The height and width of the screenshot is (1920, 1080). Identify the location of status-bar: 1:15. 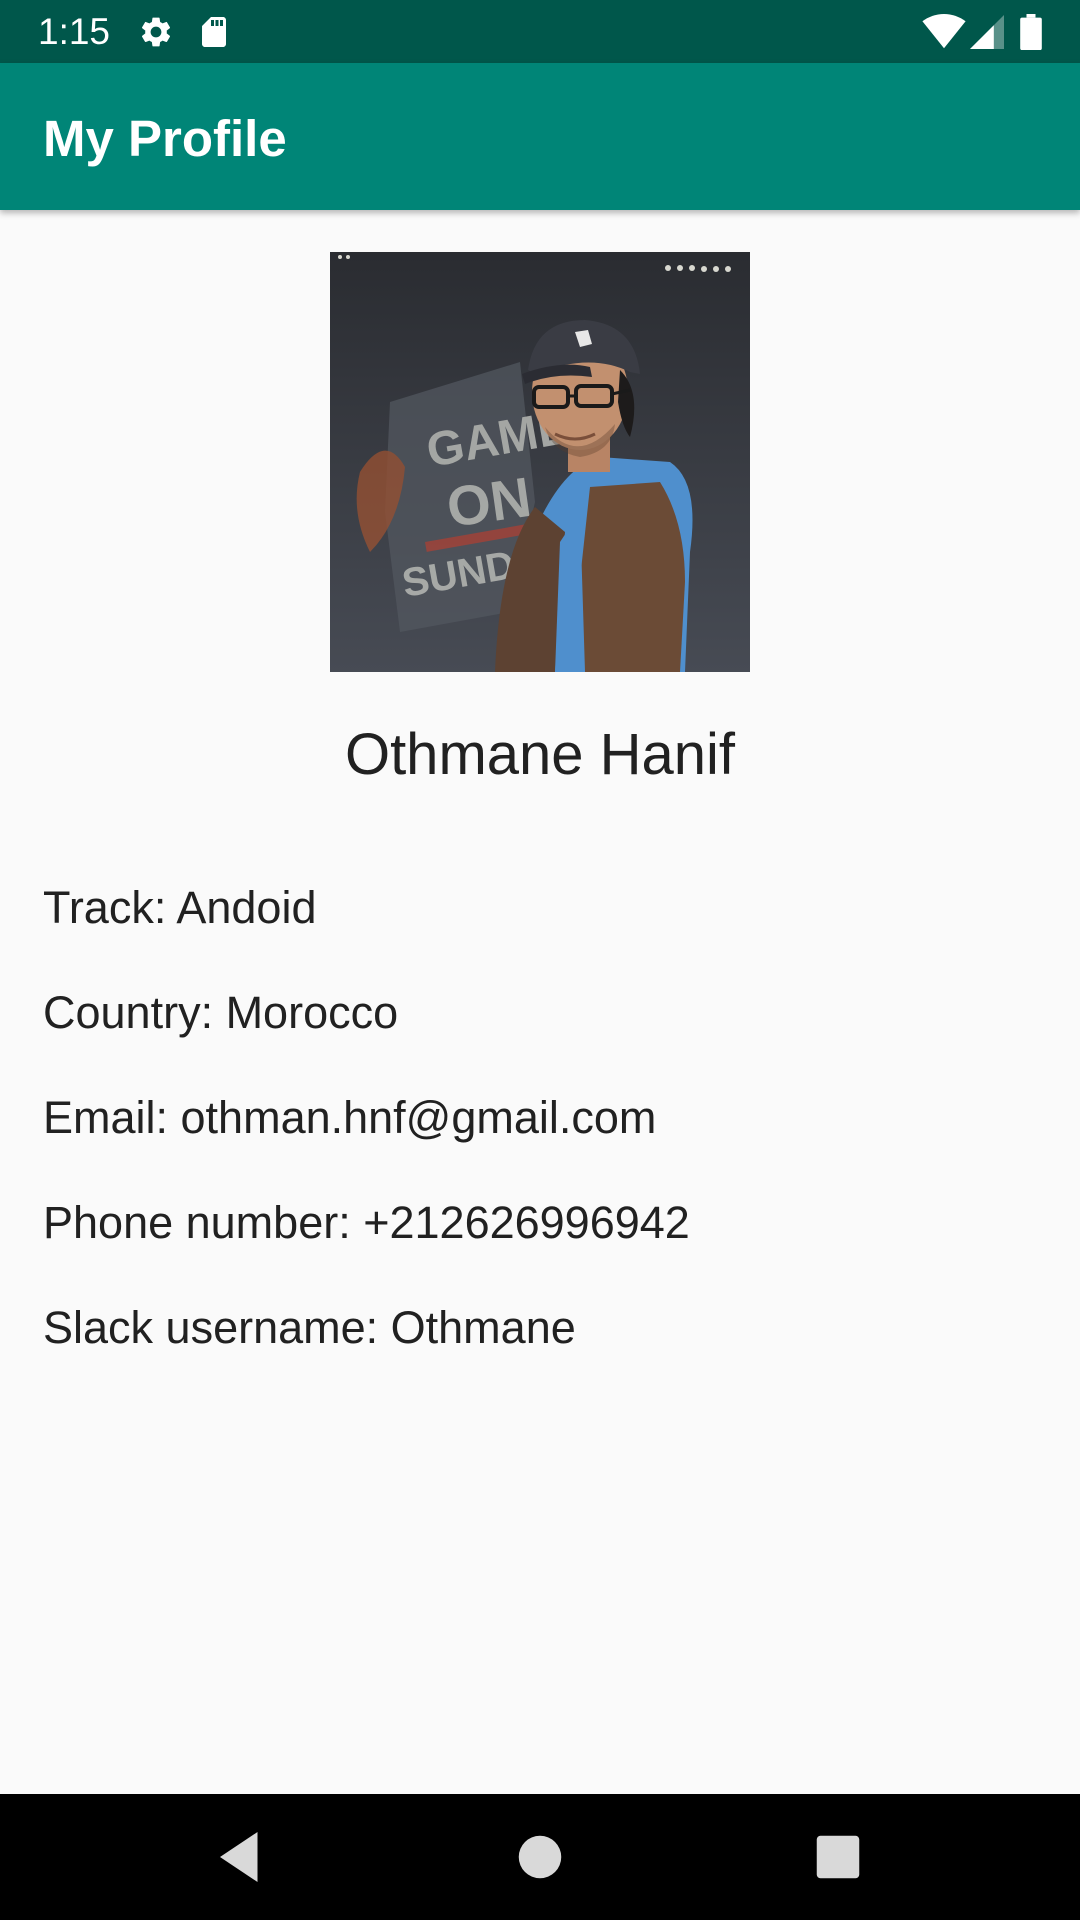
(540, 31).